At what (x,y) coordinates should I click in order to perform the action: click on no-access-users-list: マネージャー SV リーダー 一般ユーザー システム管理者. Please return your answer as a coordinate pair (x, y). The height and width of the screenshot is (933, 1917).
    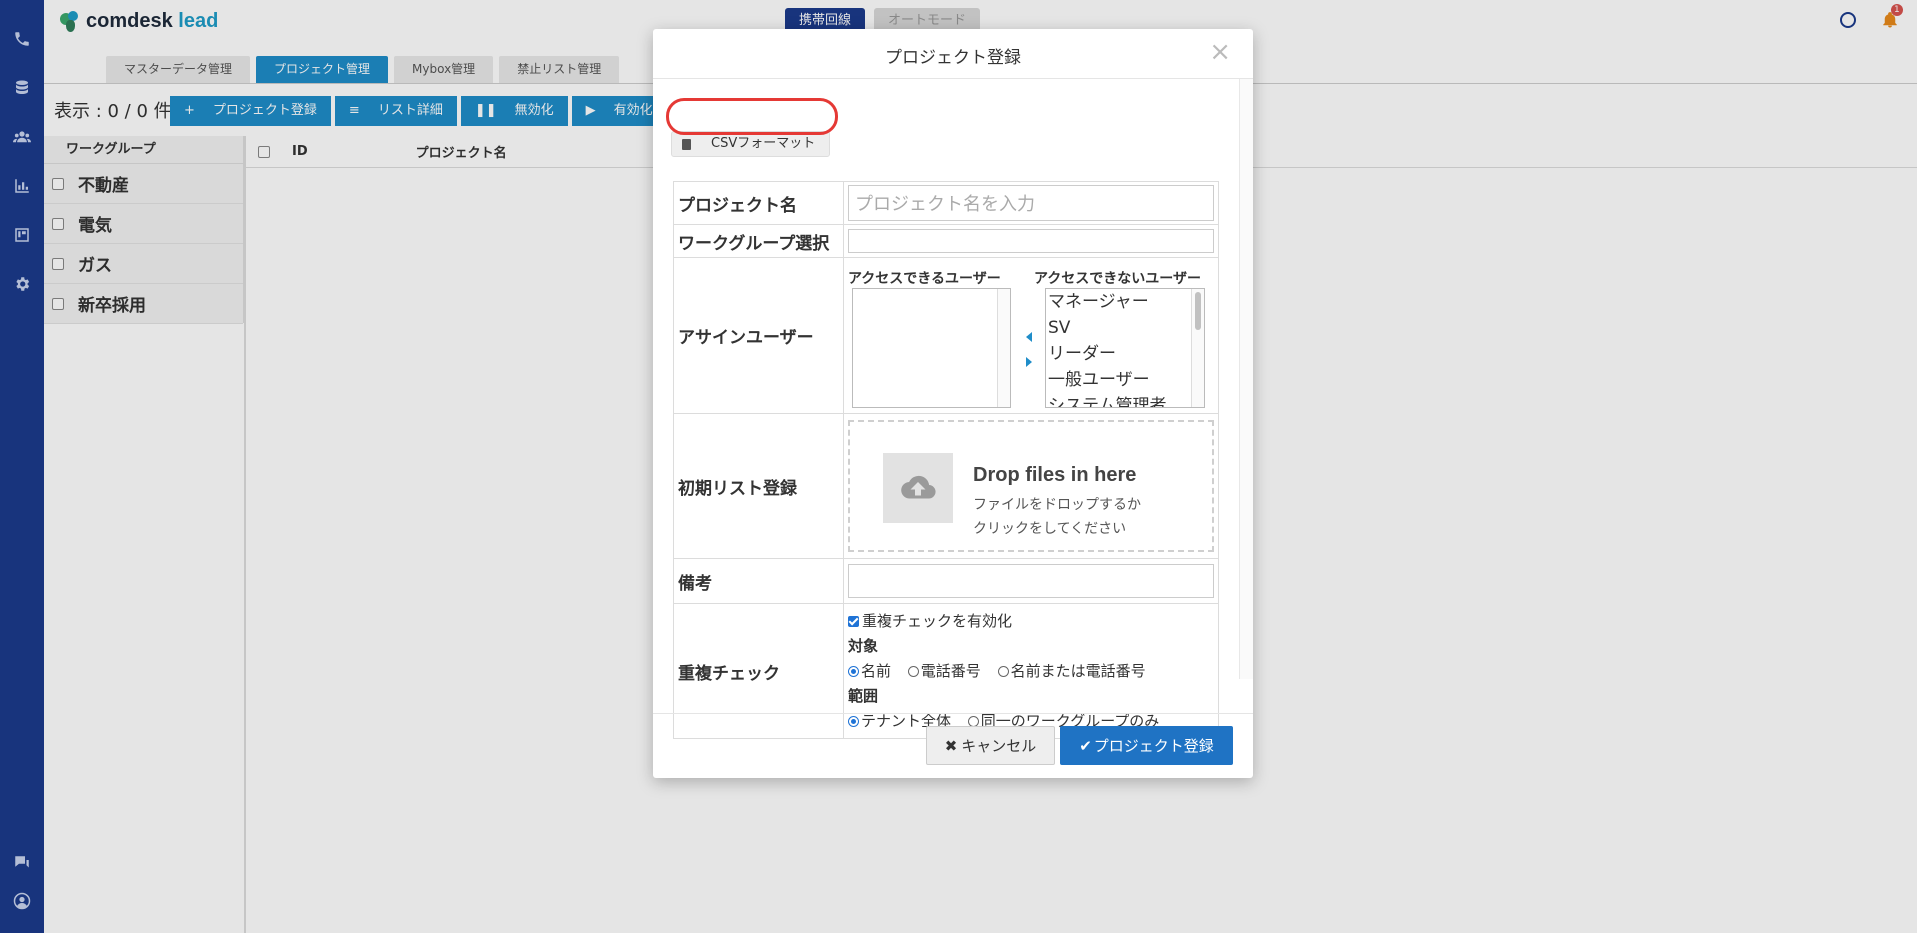
    Looking at the image, I should click on (1125, 347).